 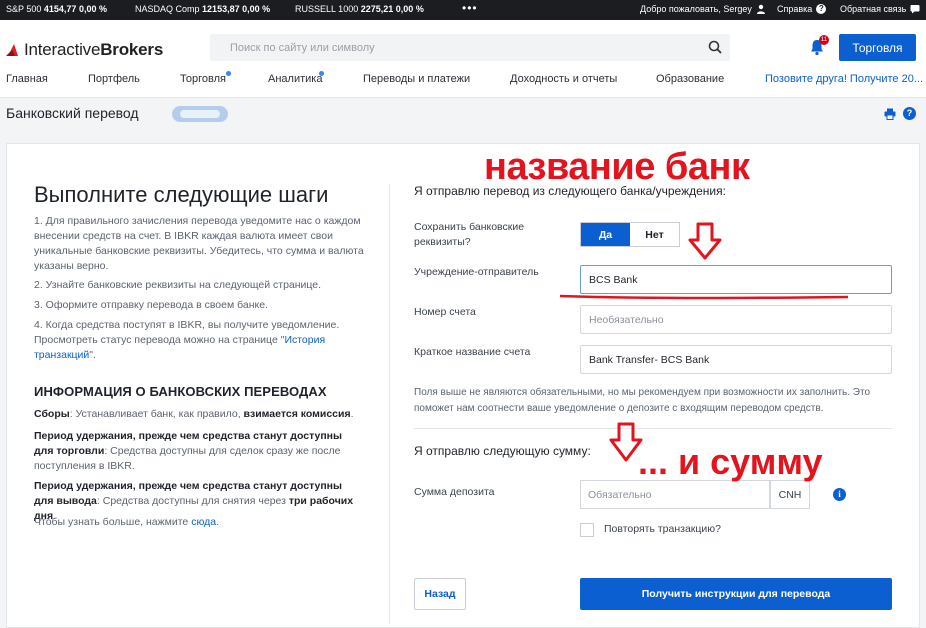 What do you see at coordinates (192, 501) in the screenshot?
I see `hold-withdraw-text: : Средства доступны для снятия через` at bounding box center [192, 501].